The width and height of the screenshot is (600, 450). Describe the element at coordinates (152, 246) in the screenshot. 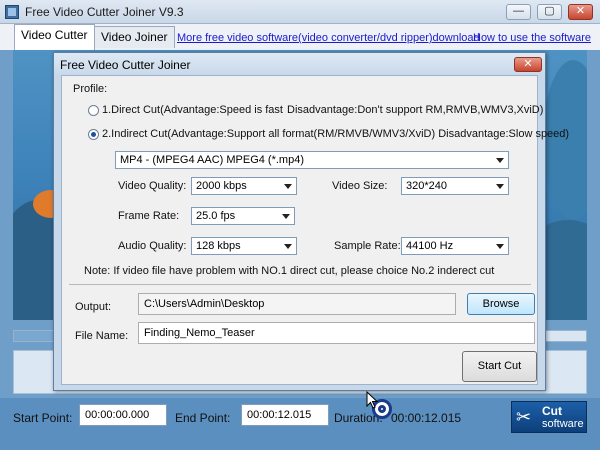

I see `audio-quality-label: Audio Quality:` at that location.